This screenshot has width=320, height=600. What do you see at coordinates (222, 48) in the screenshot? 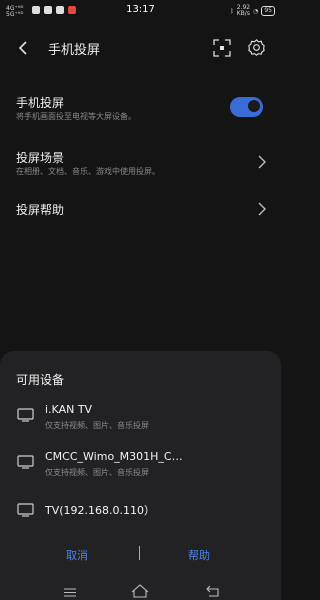
I see `scan-icon` at bounding box center [222, 48].